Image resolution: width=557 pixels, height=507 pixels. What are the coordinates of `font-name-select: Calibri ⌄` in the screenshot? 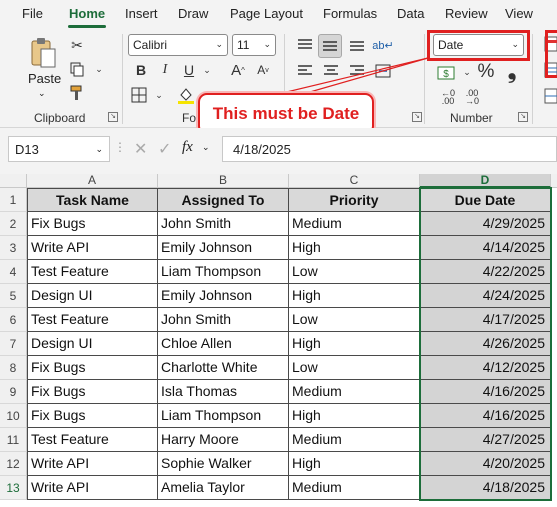 It's located at (178, 45).